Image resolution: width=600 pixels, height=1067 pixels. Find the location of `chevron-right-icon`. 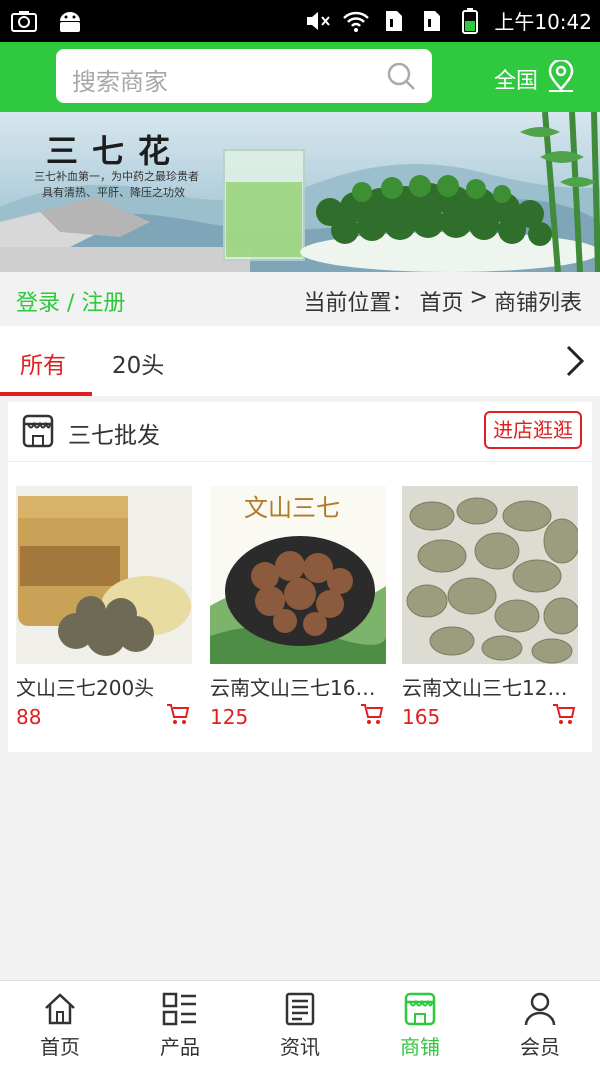

chevron-right-icon is located at coordinates (575, 363).